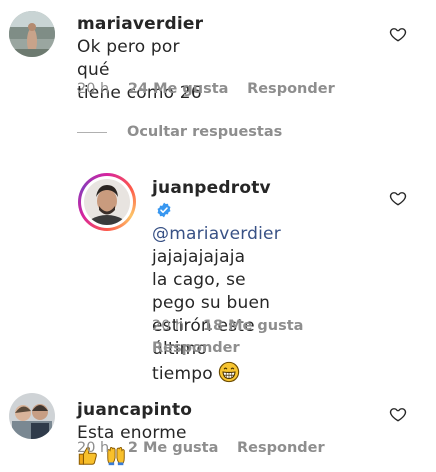 The height and width of the screenshot is (472, 436). Describe the element at coordinates (211, 291) in the screenshot. I see `comment-text-line2: la cago, se pego su buen` at that location.